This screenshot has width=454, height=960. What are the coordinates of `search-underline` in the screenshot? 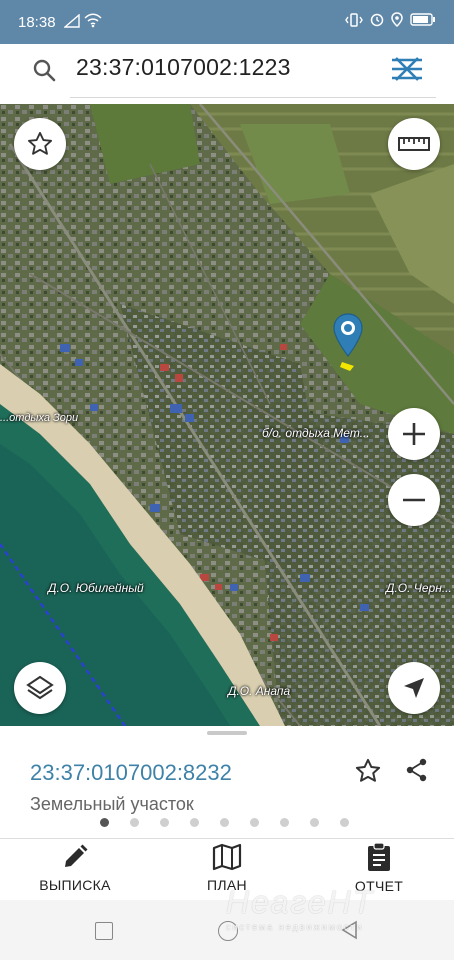 It's located at (253, 97).